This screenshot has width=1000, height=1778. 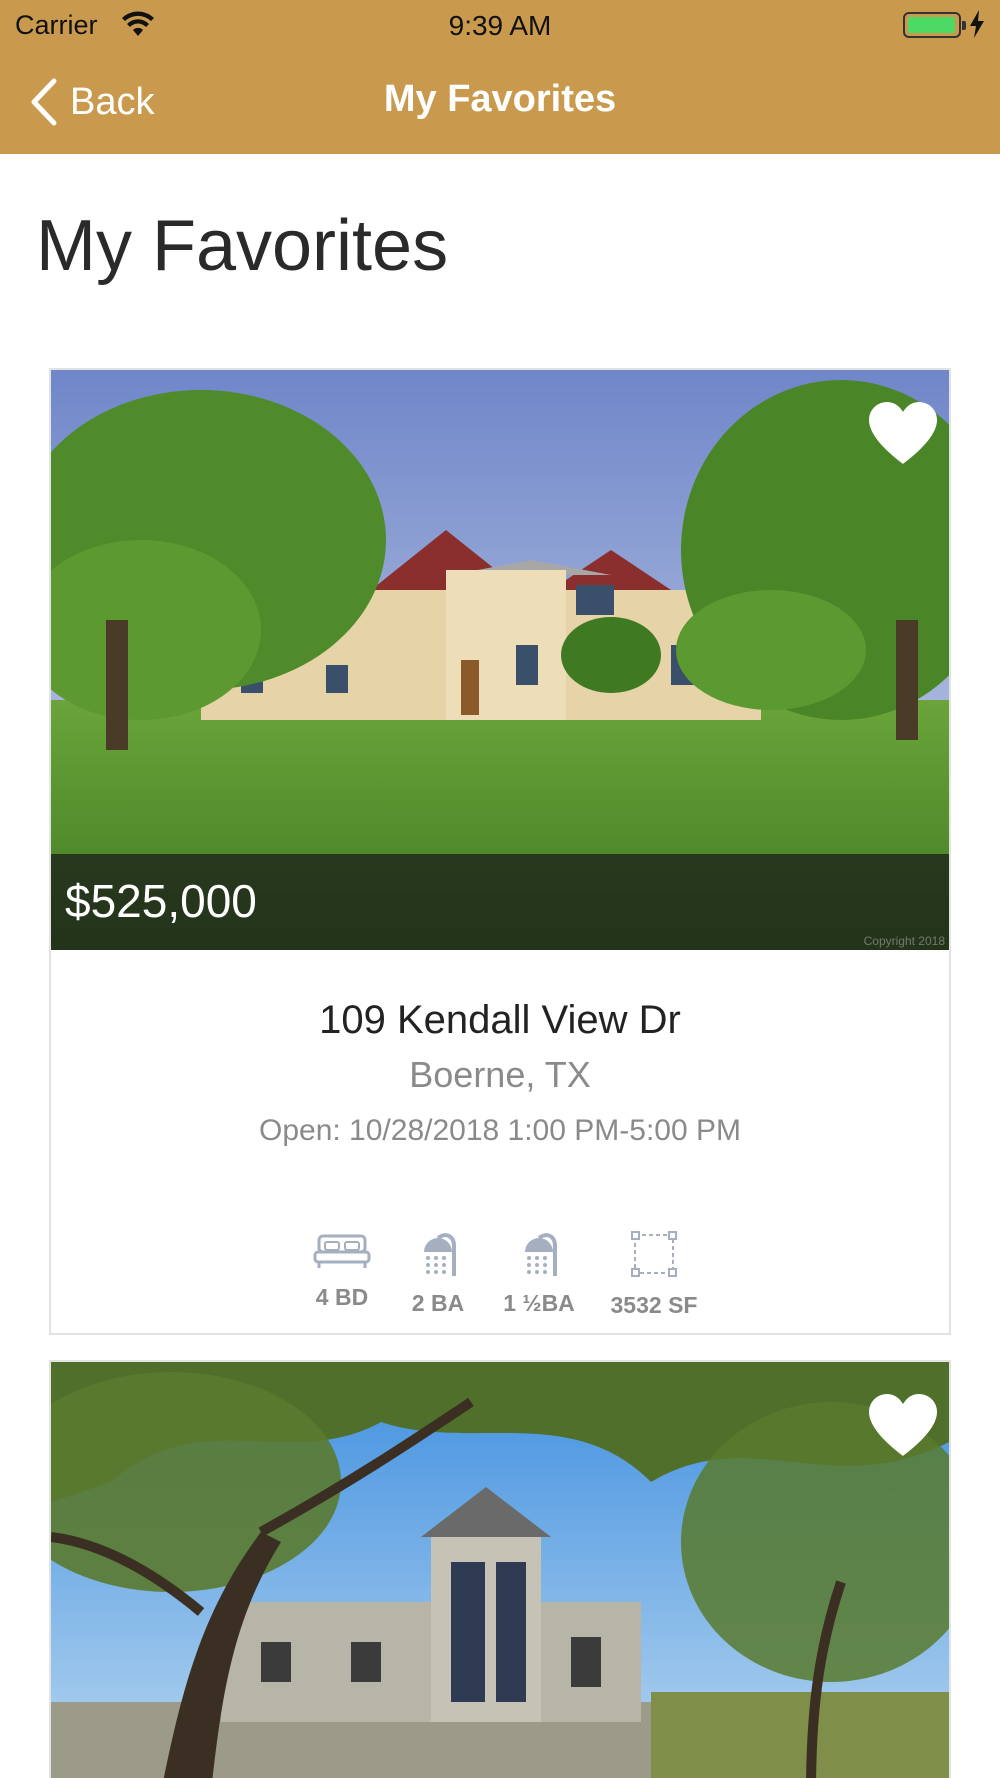 What do you see at coordinates (242, 246) in the screenshot?
I see `page-title: My Favorites` at bounding box center [242, 246].